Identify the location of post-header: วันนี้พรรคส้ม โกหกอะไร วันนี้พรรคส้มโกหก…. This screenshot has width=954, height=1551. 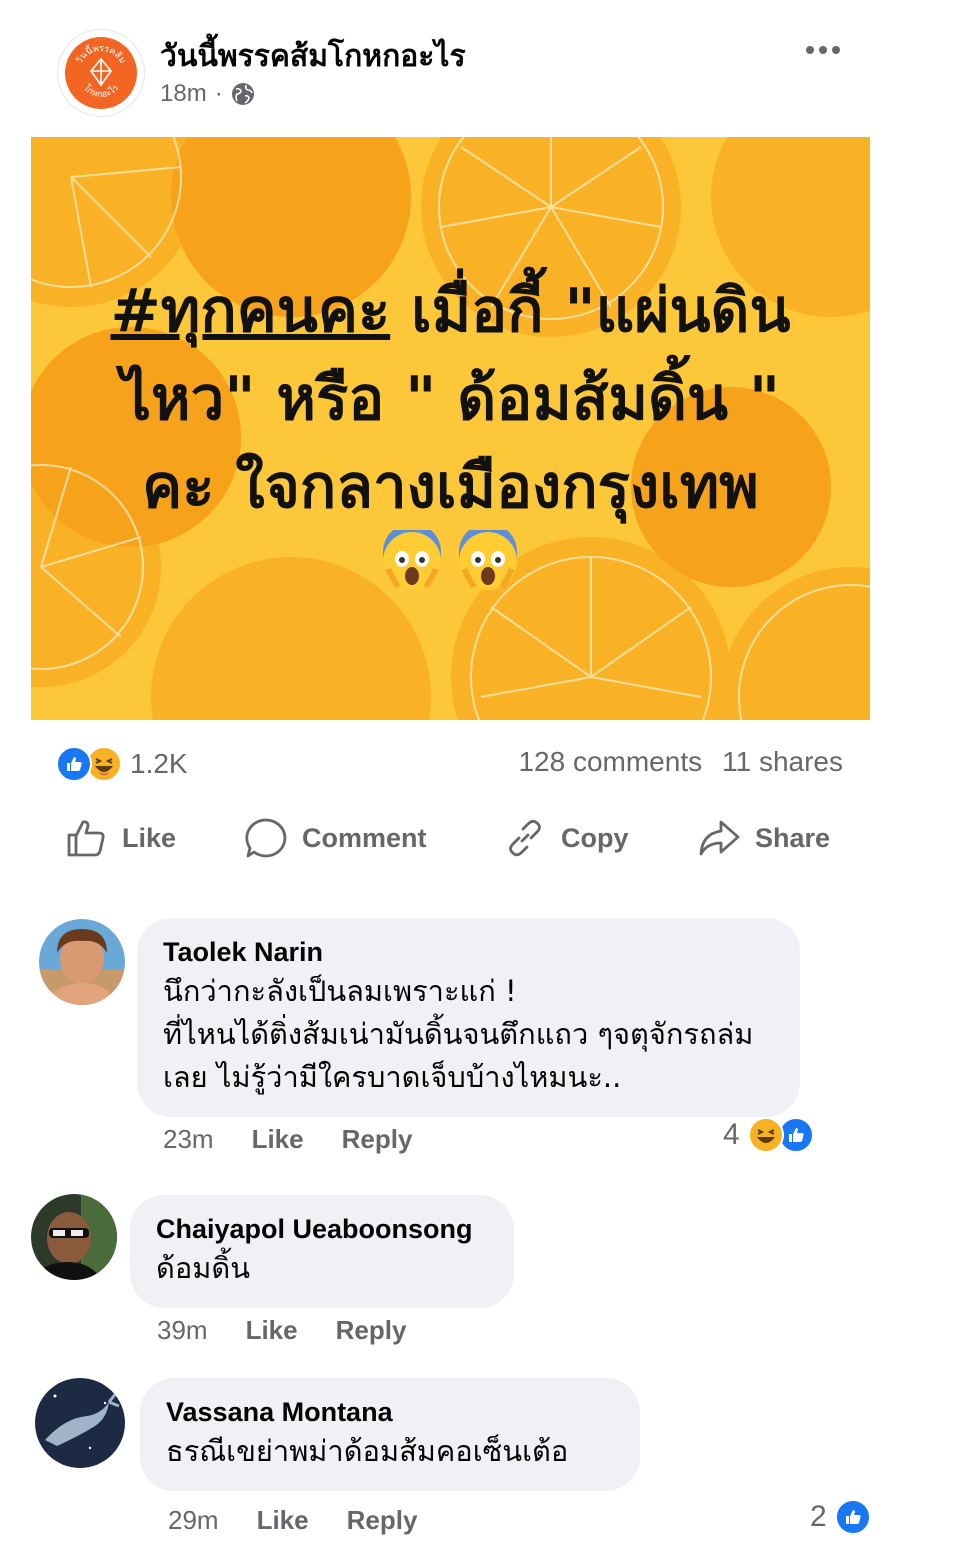
(477, 65).